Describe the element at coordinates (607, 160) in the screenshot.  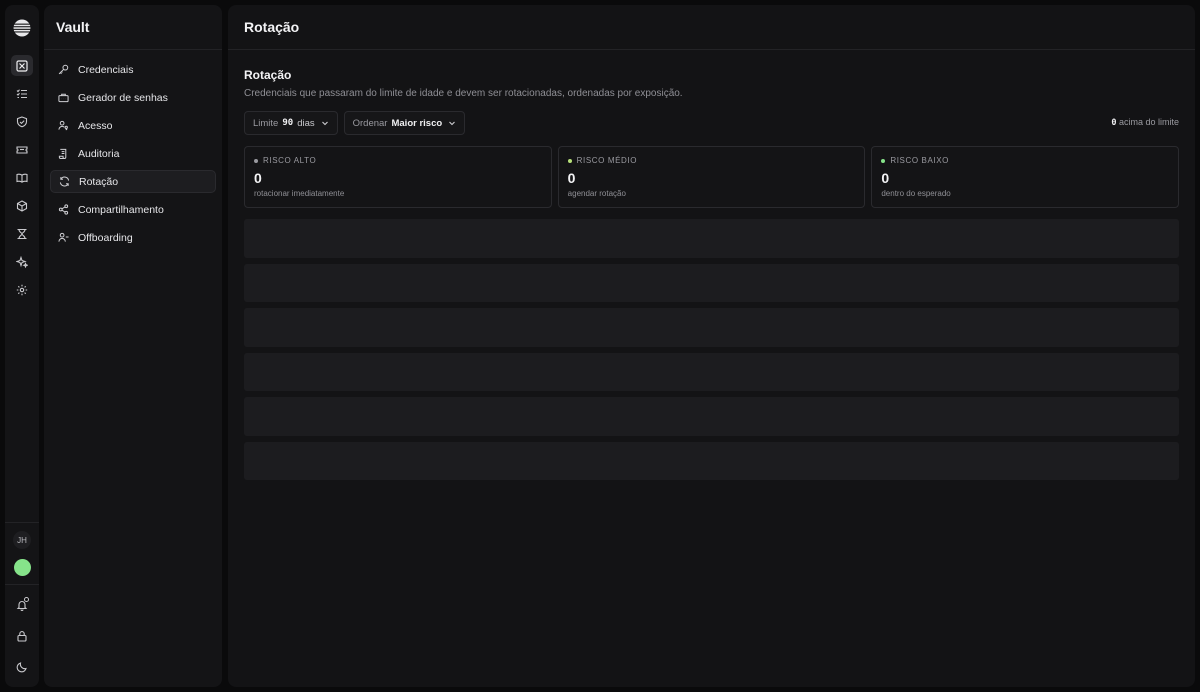
I see `card-label-text: RISCO MÉDIO` at that location.